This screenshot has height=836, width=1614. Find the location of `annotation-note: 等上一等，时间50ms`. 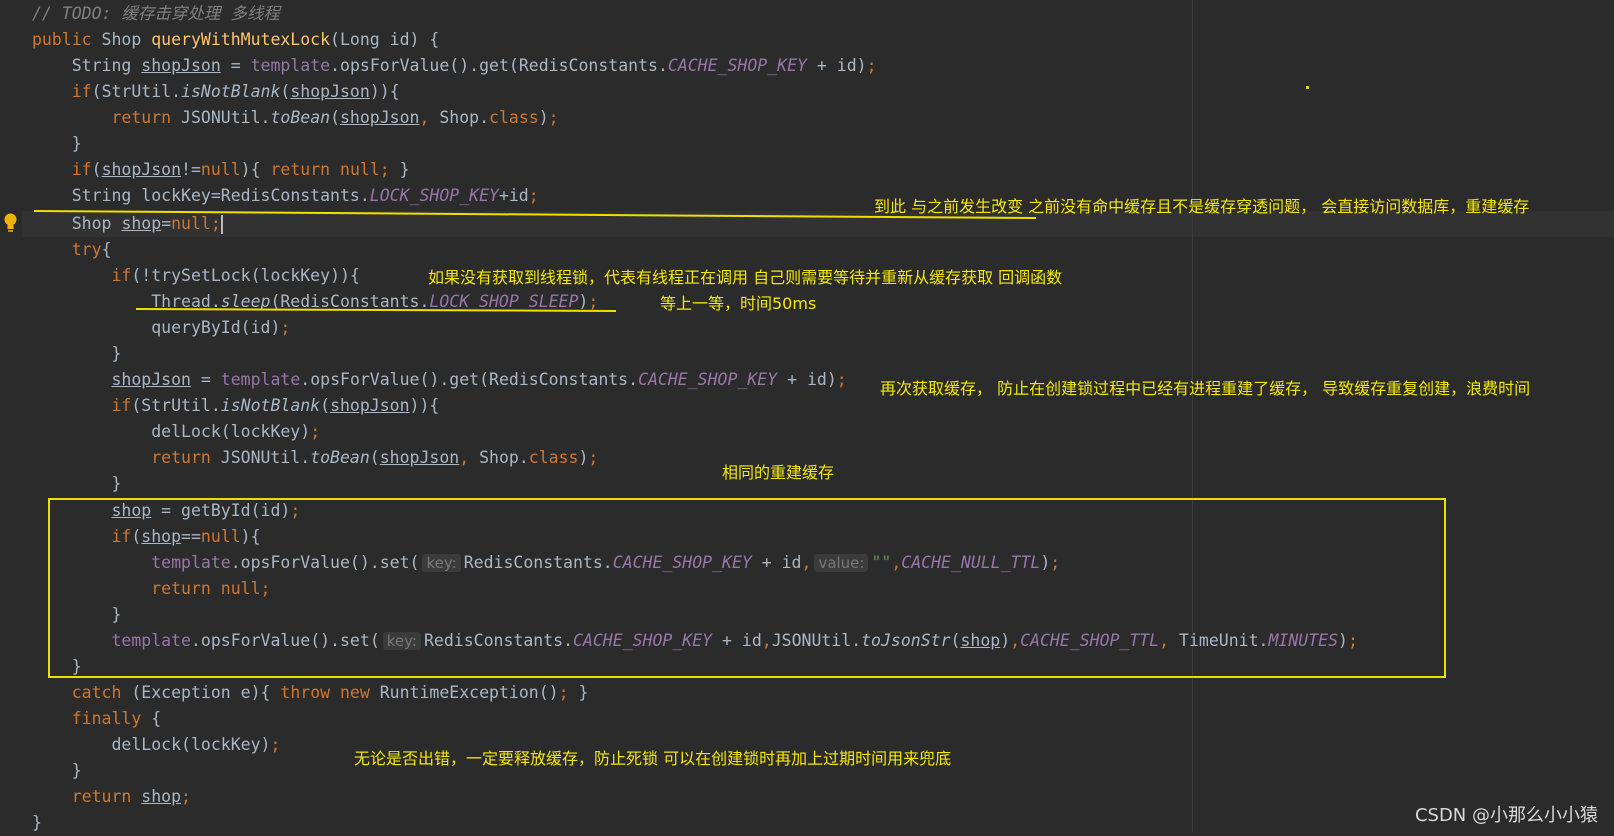

annotation-note: 等上一等，时间50ms is located at coordinates (738, 303).